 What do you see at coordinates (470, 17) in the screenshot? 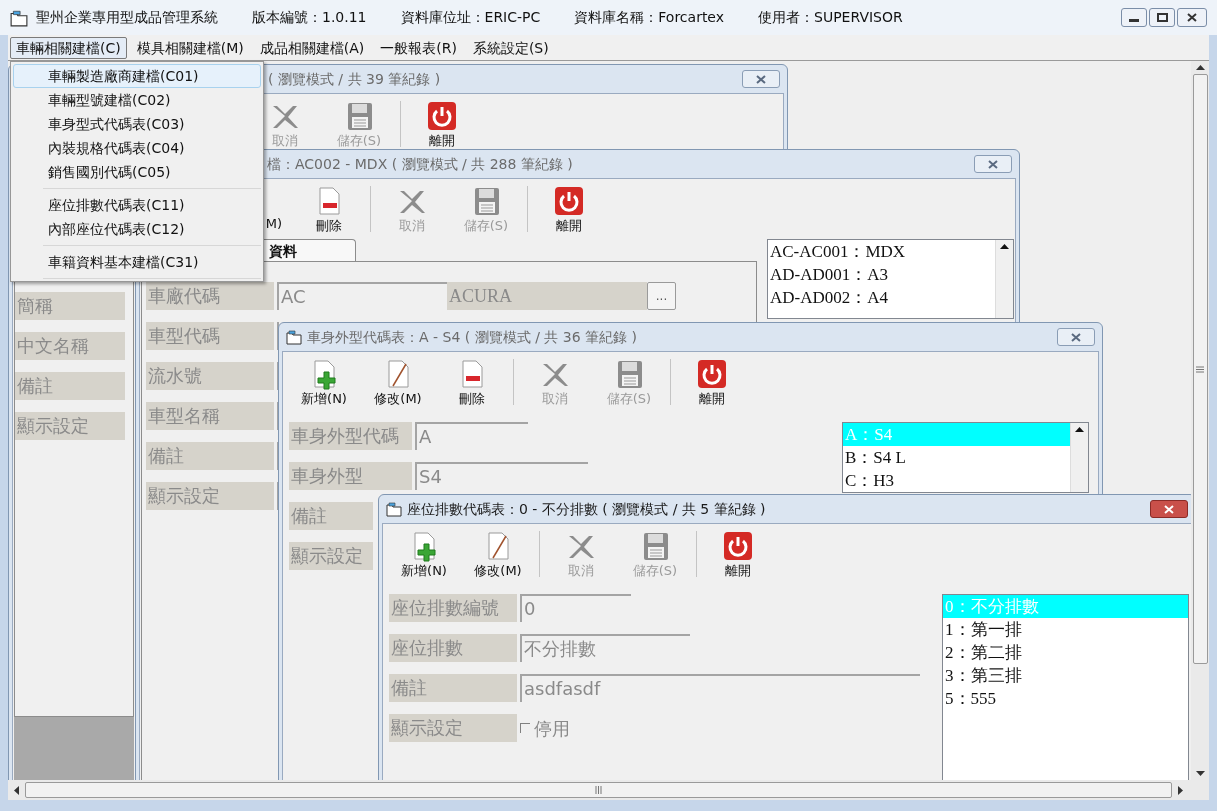
I see `database-location-text: 資料庫位址：ERIC-PC` at bounding box center [470, 17].